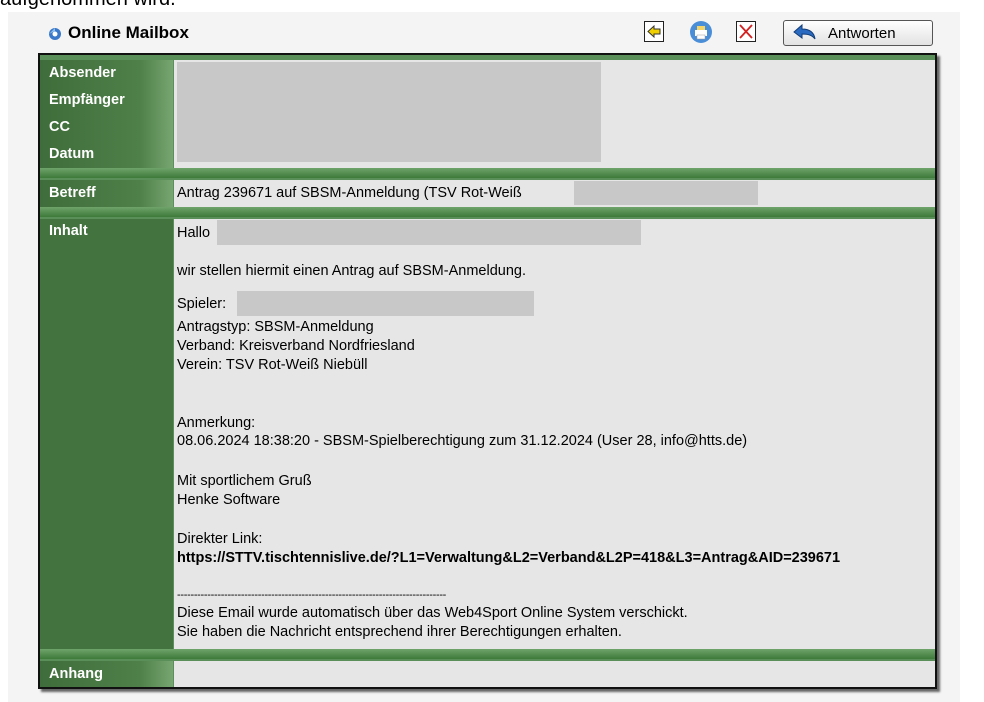 Image resolution: width=984 pixels, height=702 pixels. I want to click on redacted-header-values, so click(389, 112).